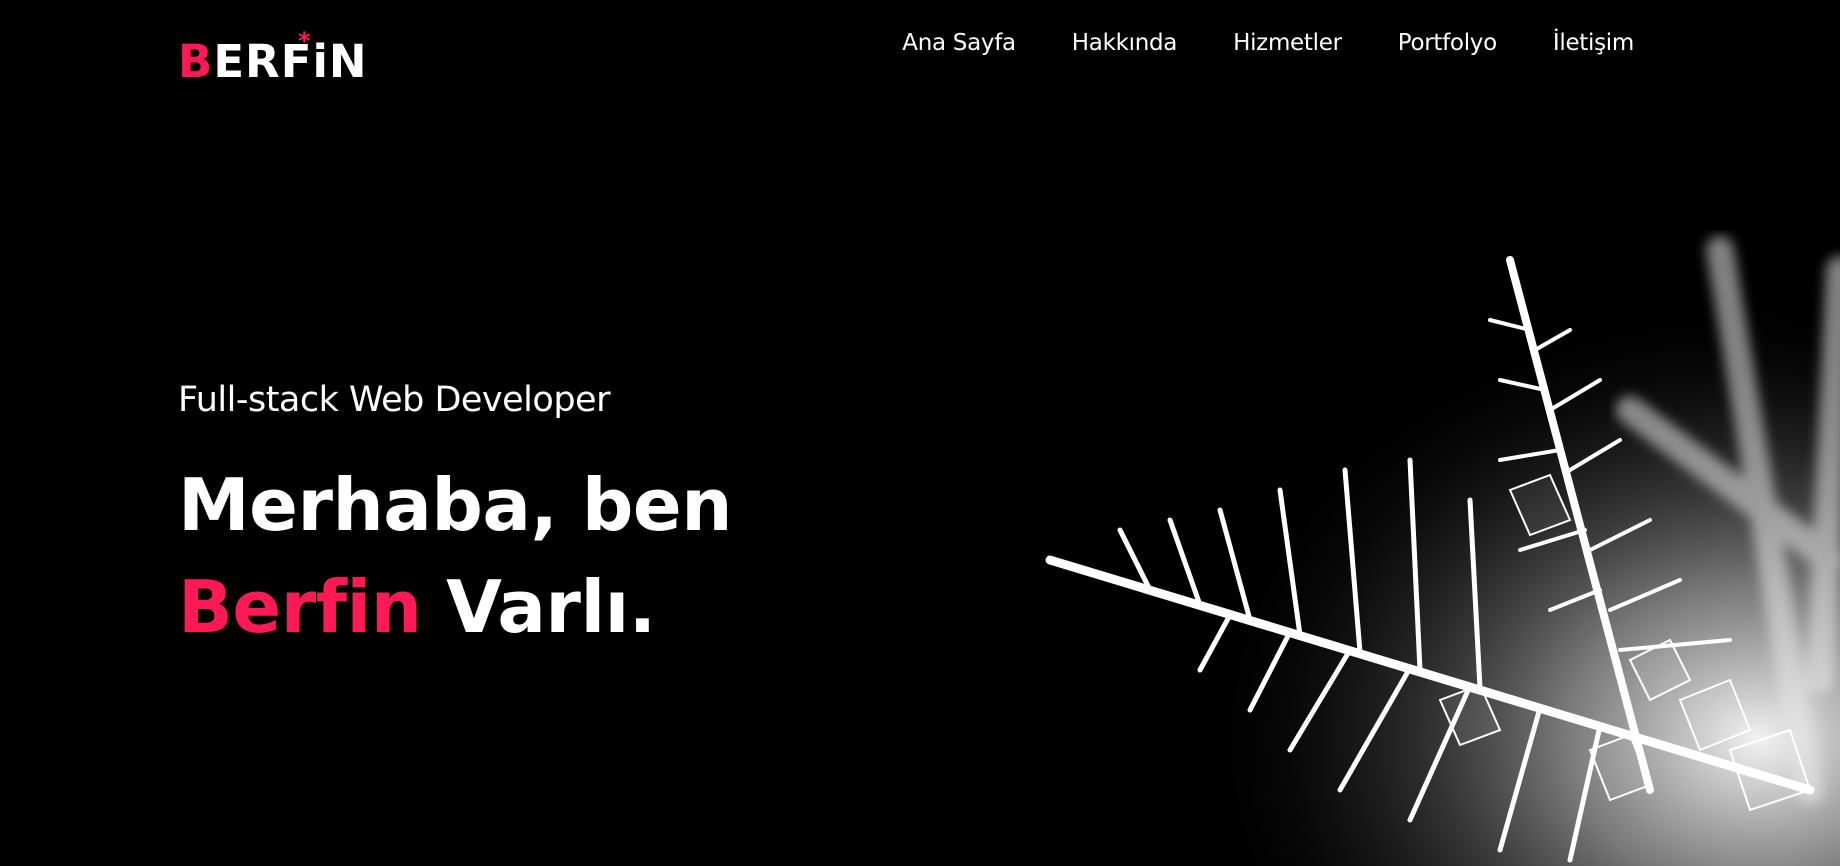 The height and width of the screenshot is (866, 1840). I want to click on hero-headline: Merhaba, ben Berfin Varlı., so click(455, 556).